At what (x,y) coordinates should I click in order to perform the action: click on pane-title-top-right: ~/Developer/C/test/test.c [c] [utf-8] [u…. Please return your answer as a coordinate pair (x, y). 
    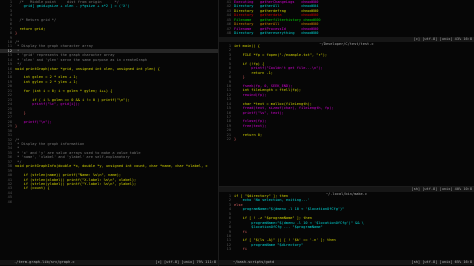
    Looking at the image, I should click on (346, 41).